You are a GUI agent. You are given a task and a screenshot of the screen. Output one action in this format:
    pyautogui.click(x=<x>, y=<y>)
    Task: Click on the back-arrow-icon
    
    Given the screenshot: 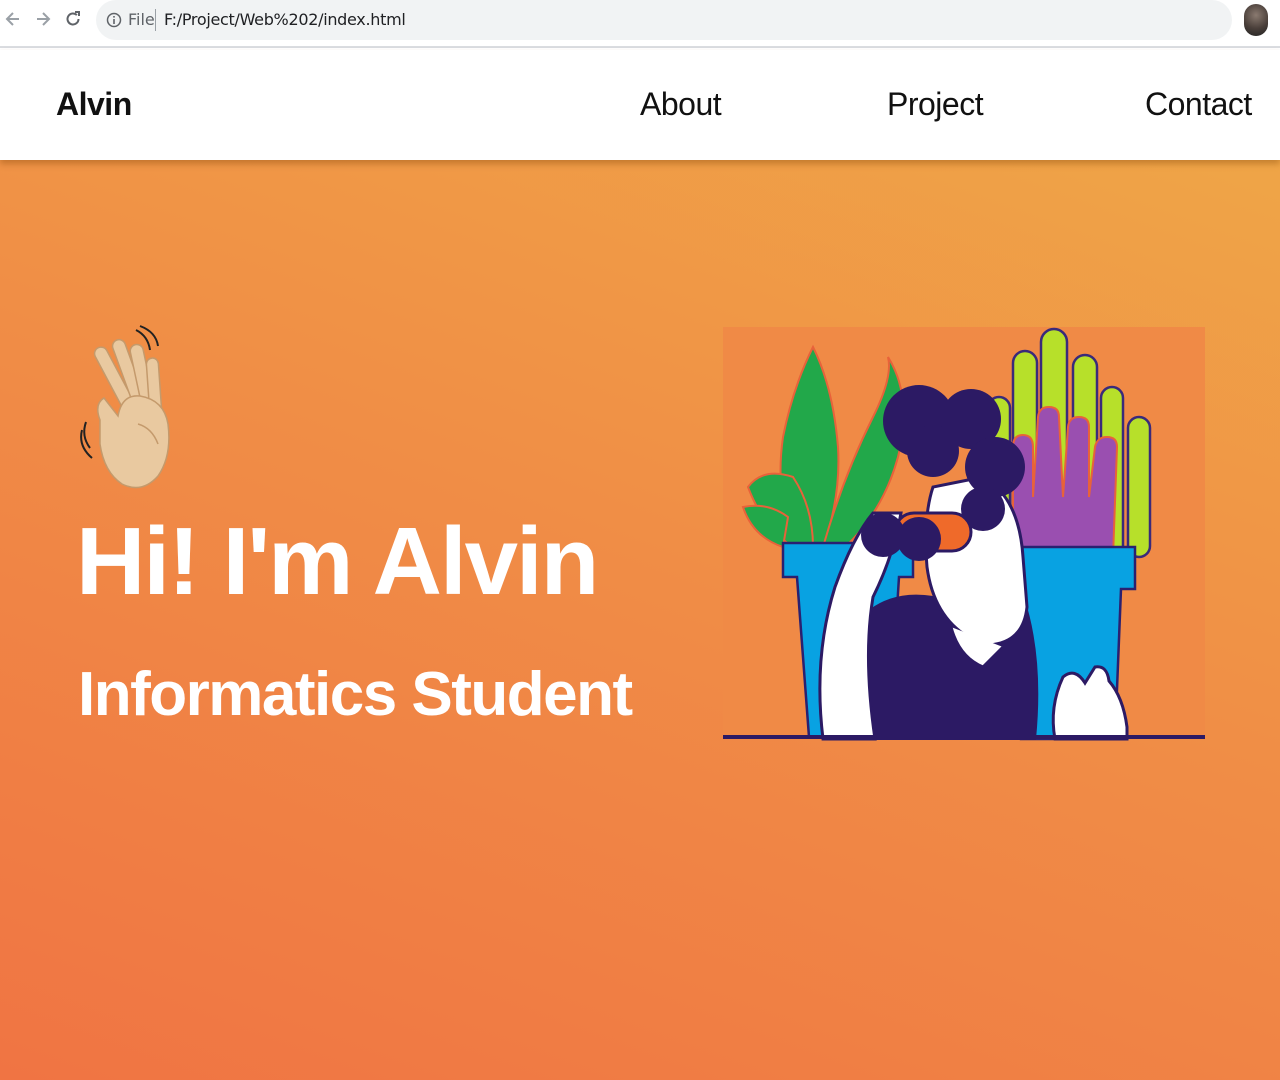 What is the action you would take?
    pyautogui.click(x=13, y=19)
    